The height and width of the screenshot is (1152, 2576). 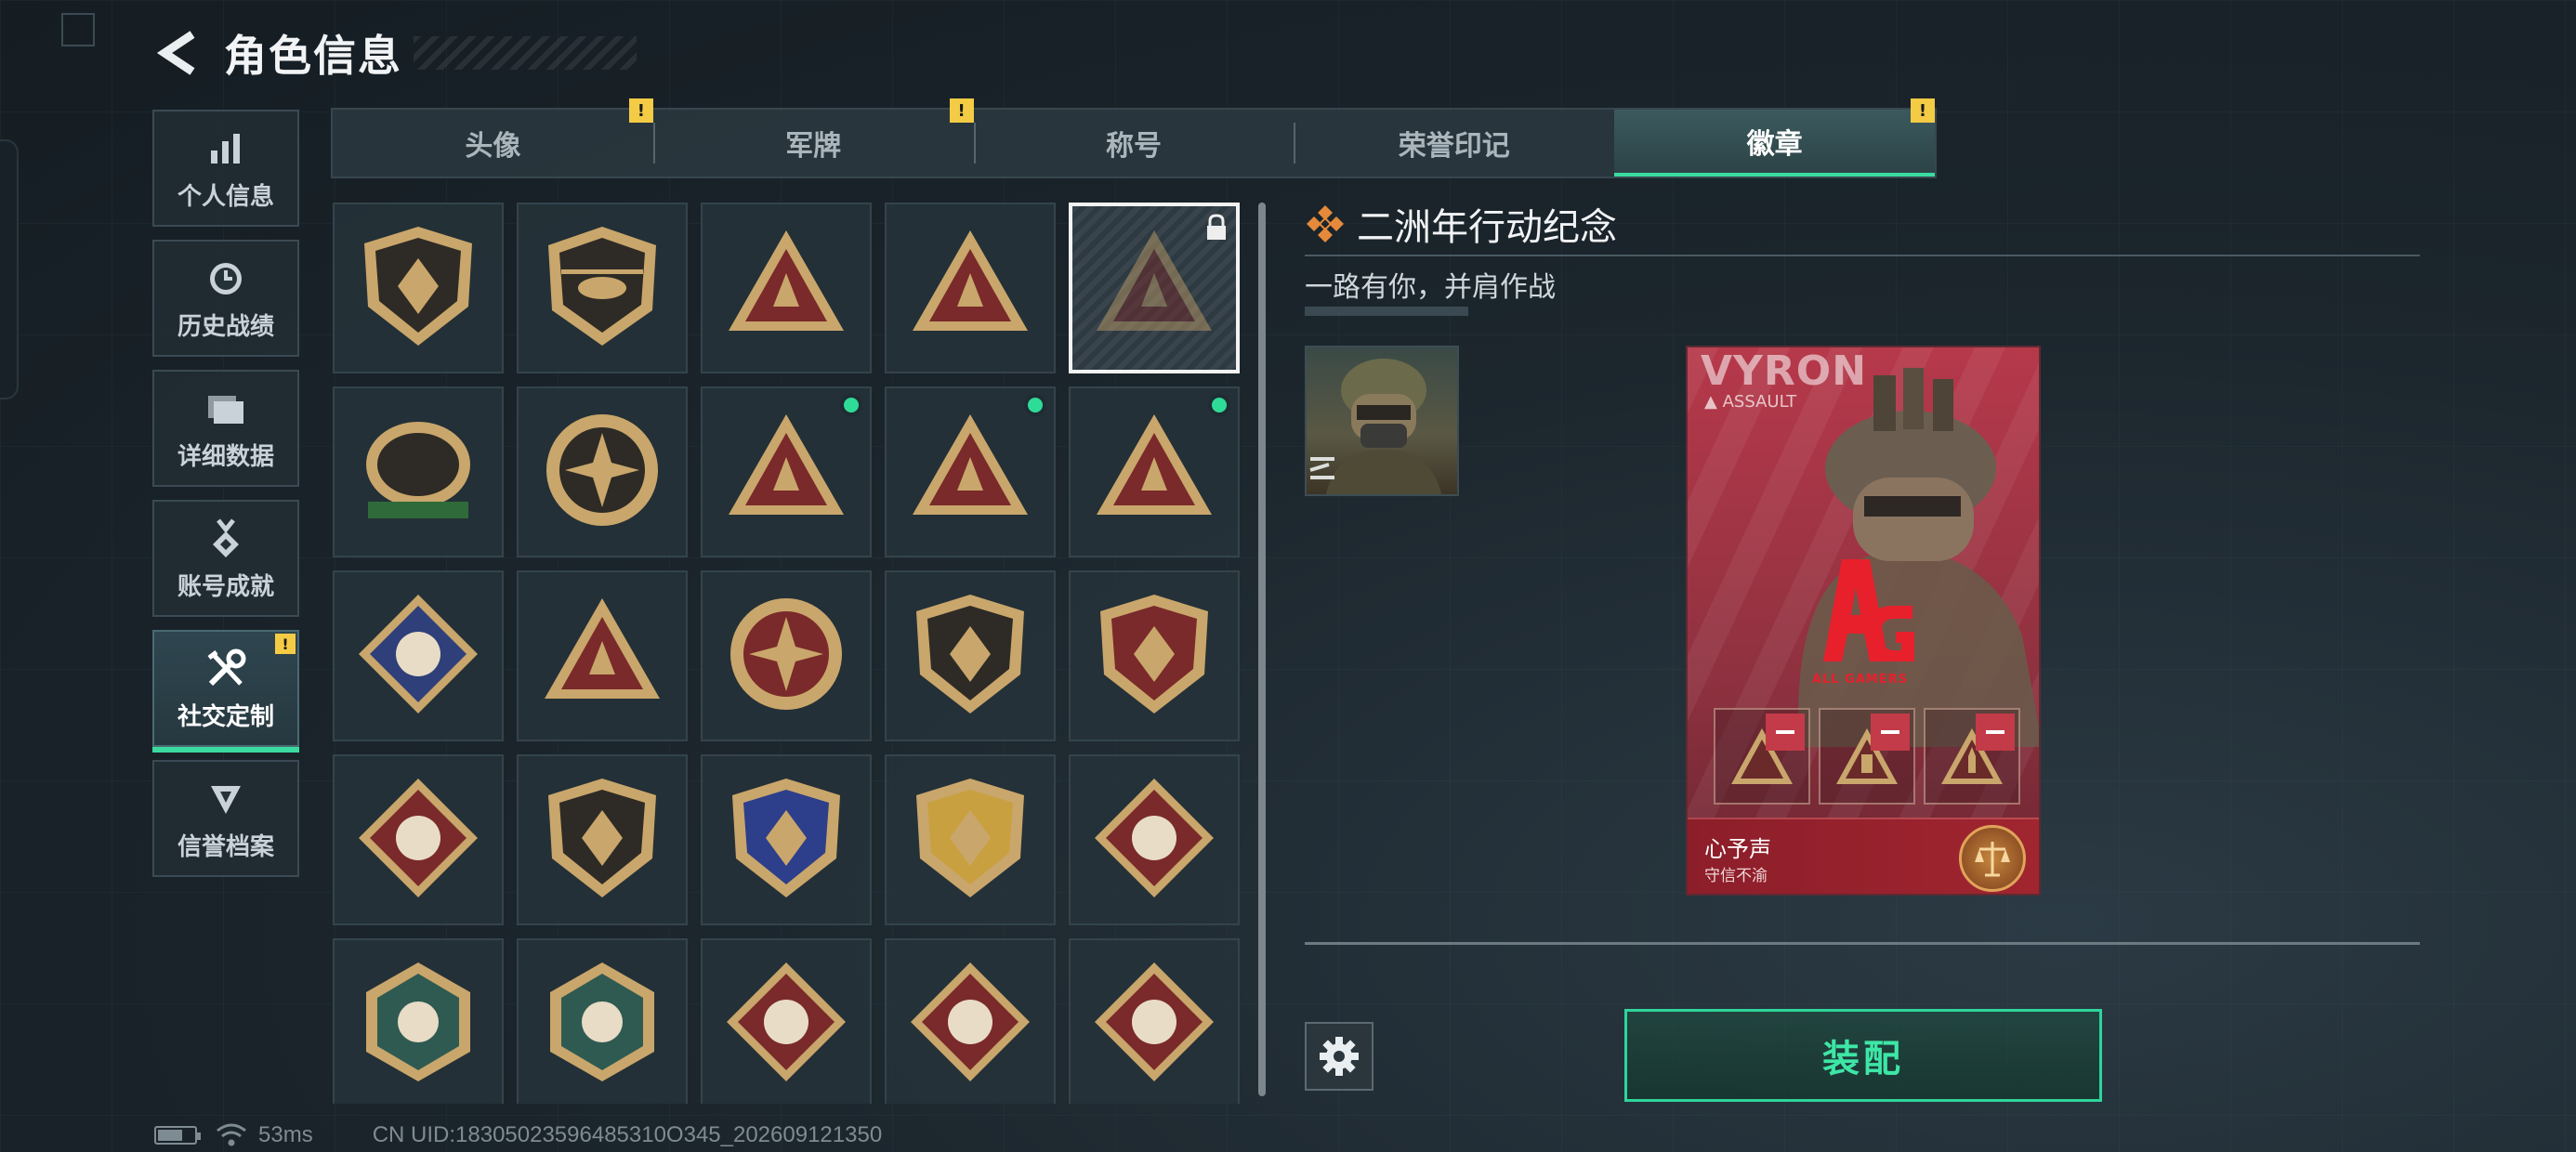 What do you see at coordinates (1868, 610) in the screenshot?
I see `team-logo` at bounding box center [1868, 610].